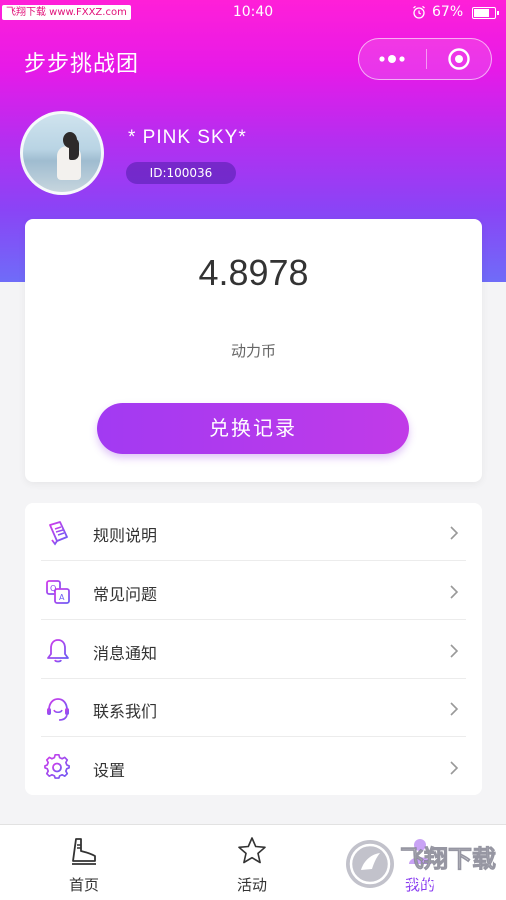  What do you see at coordinates (252, 850) in the screenshot?
I see `star-icon` at bounding box center [252, 850].